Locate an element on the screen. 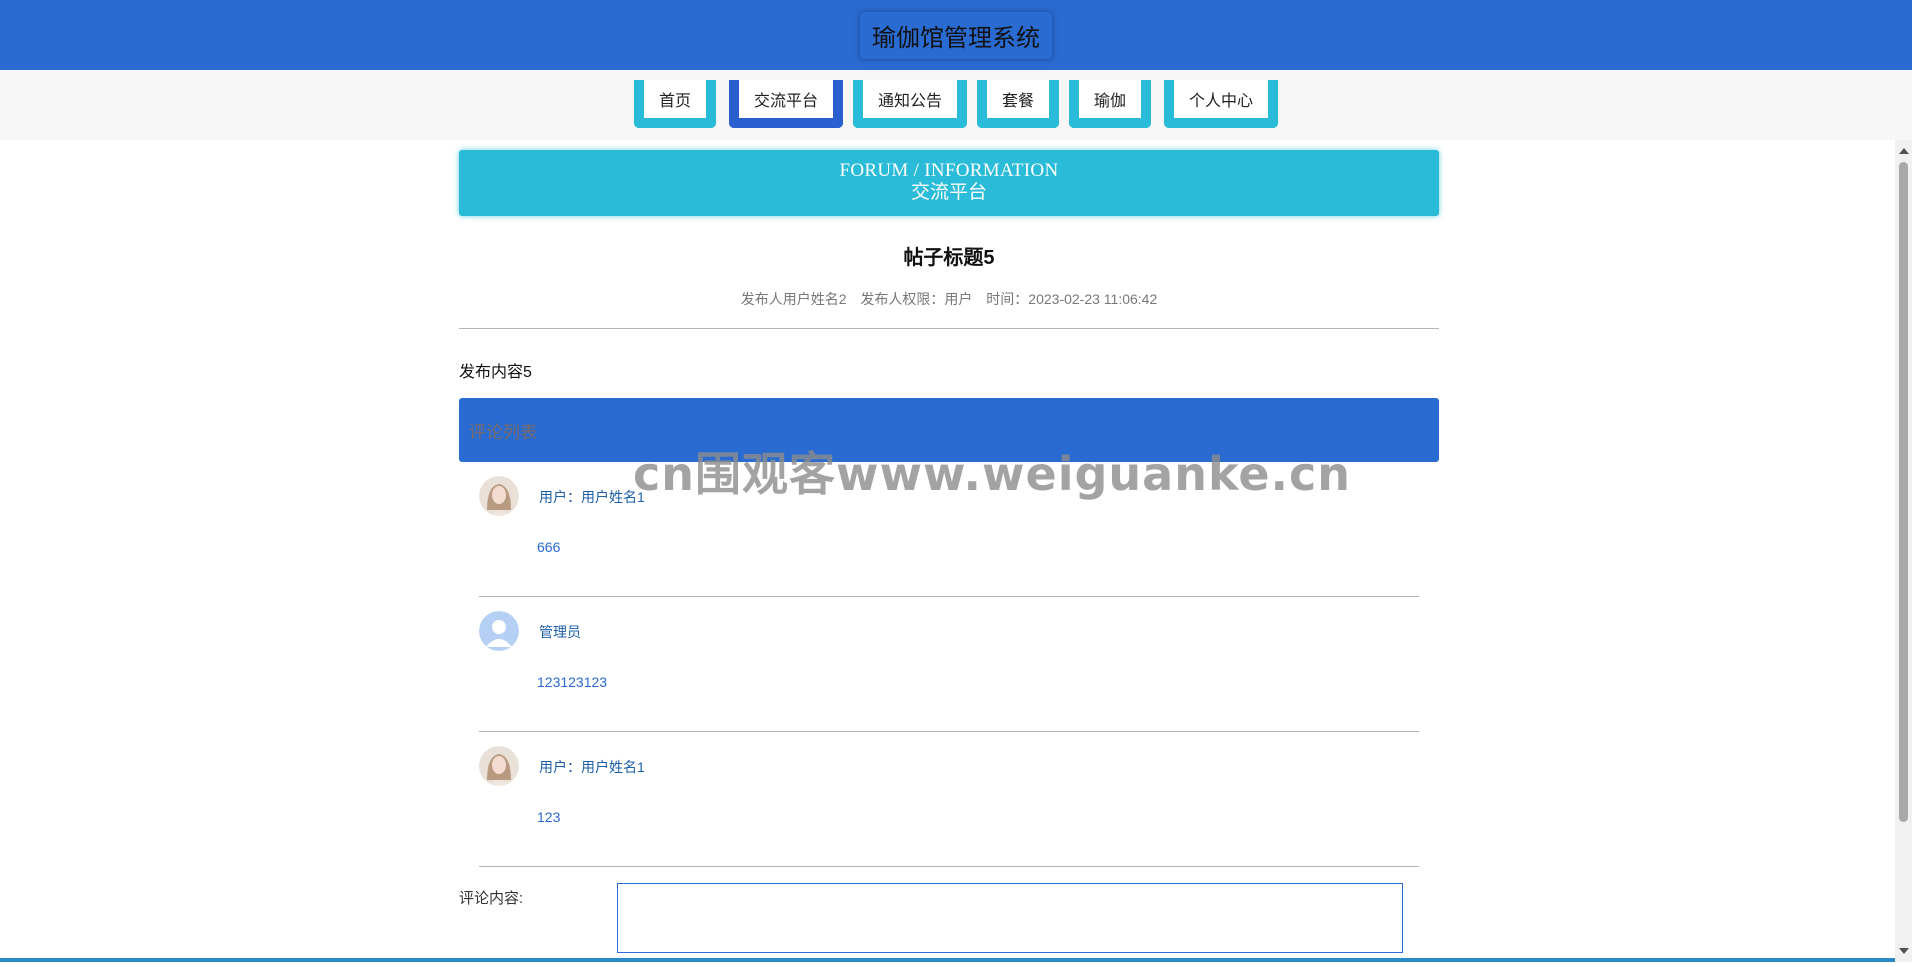 The image size is (1912, 967). post-role: 发布人权限：用户 is located at coordinates (916, 299).